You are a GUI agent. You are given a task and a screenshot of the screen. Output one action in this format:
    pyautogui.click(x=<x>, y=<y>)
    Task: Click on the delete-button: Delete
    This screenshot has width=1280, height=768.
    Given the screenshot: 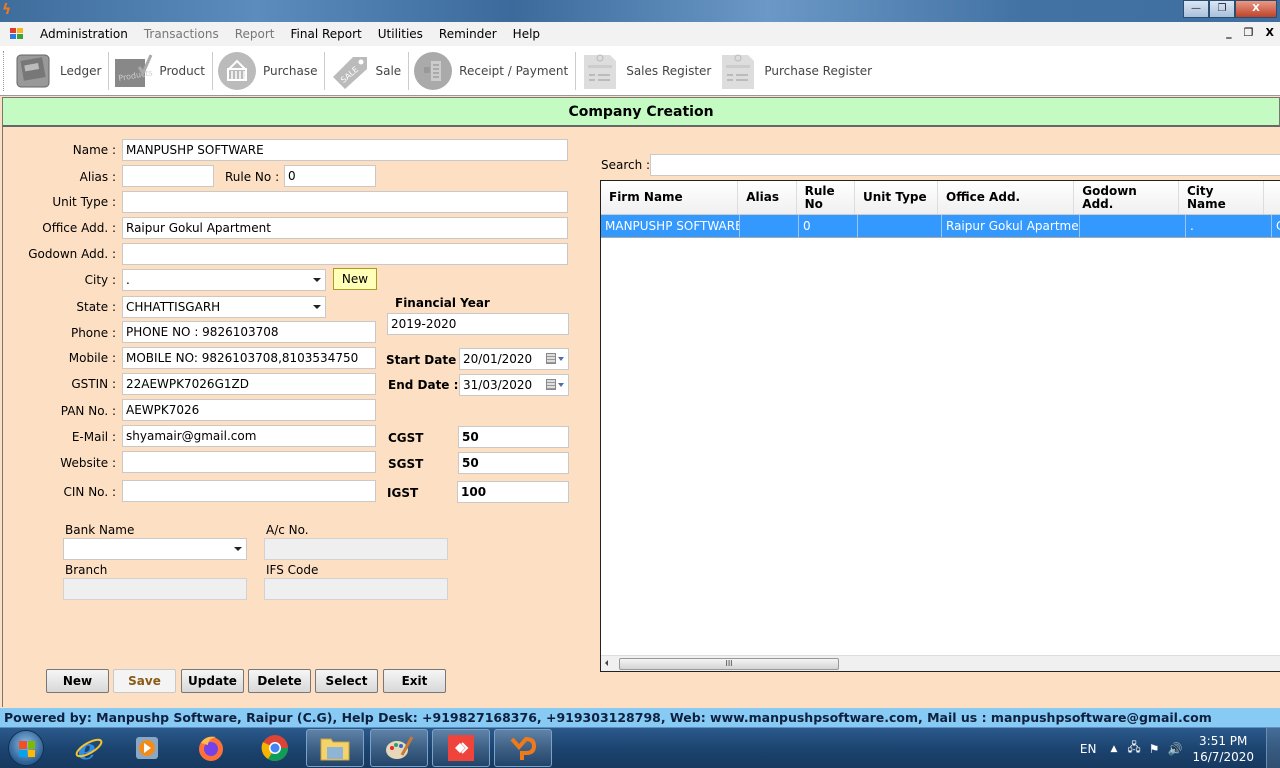 What is the action you would take?
    pyautogui.click(x=279, y=681)
    